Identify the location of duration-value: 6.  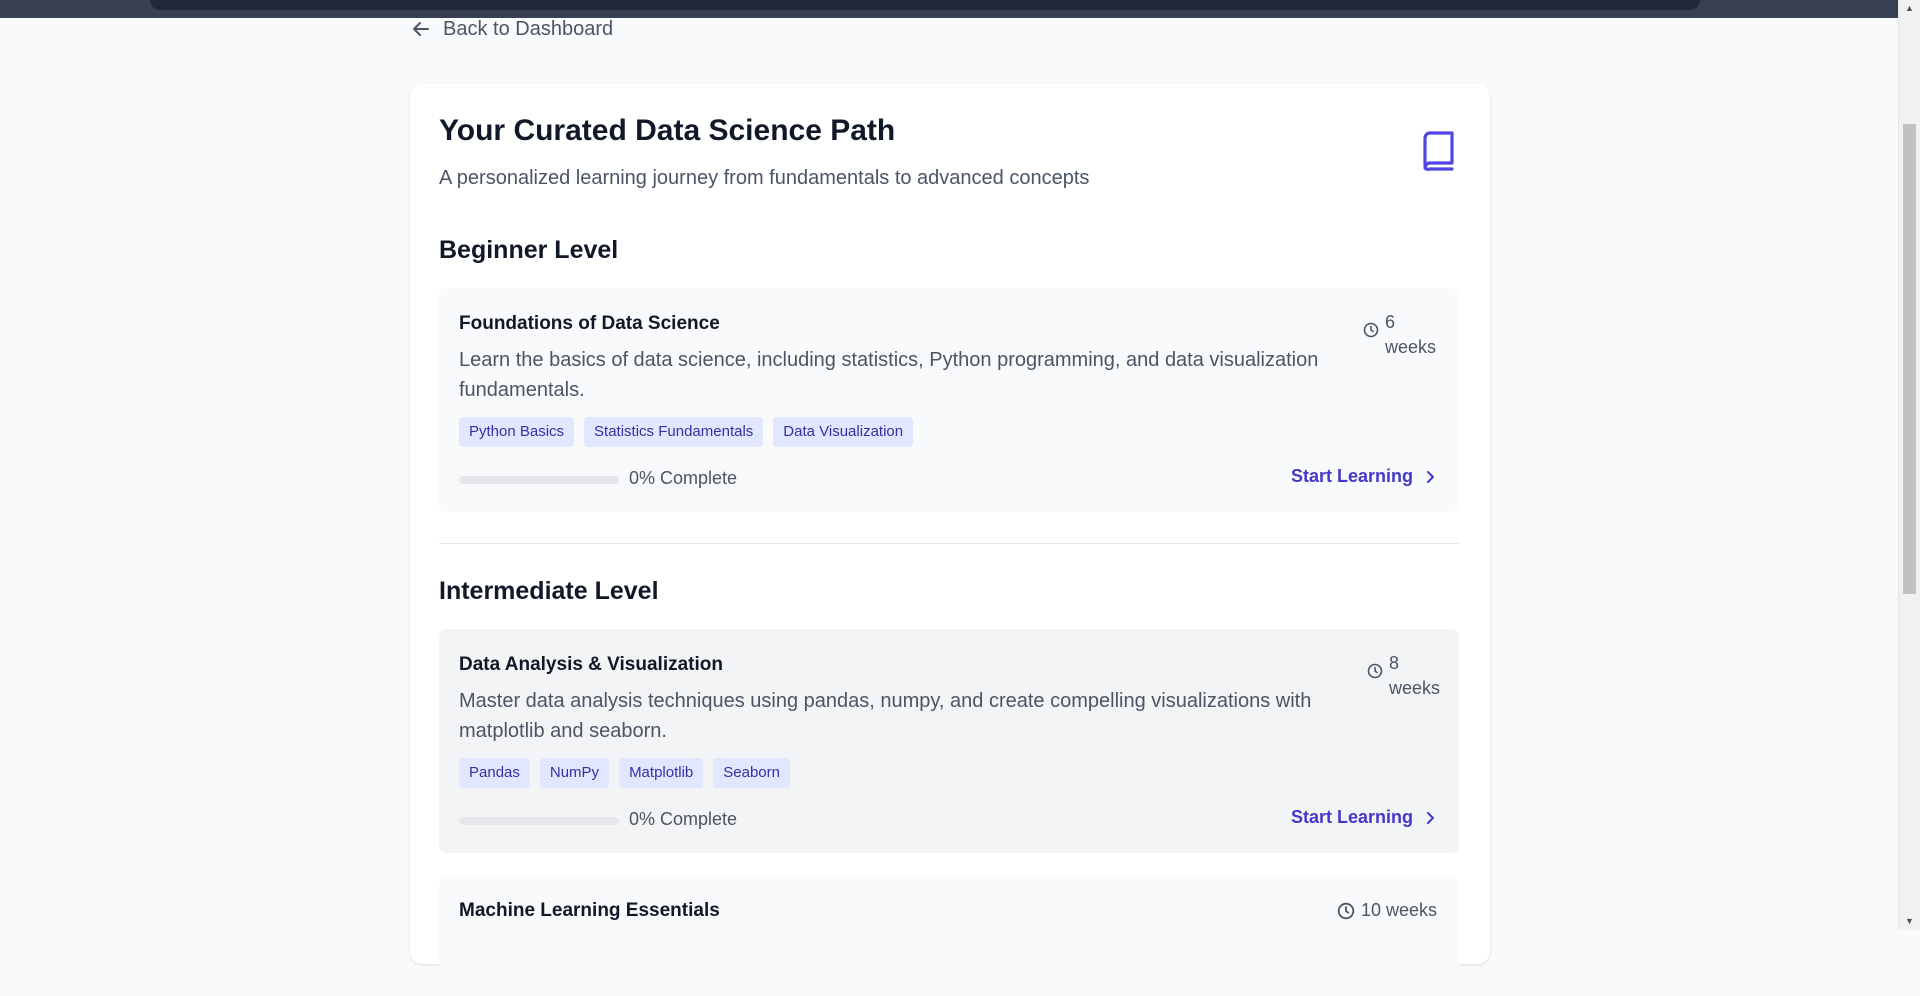
(1390, 322).